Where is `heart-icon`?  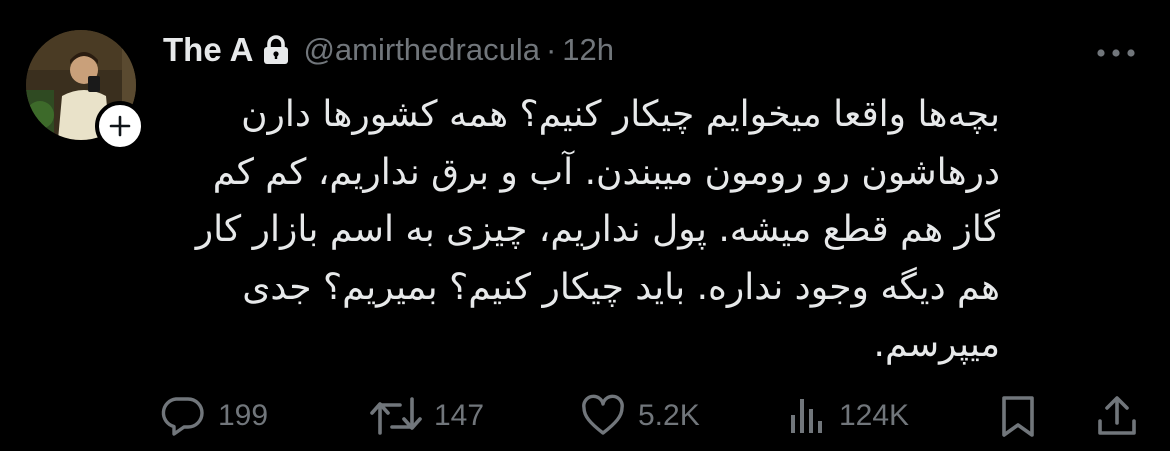
heart-icon is located at coordinates (603, 414).